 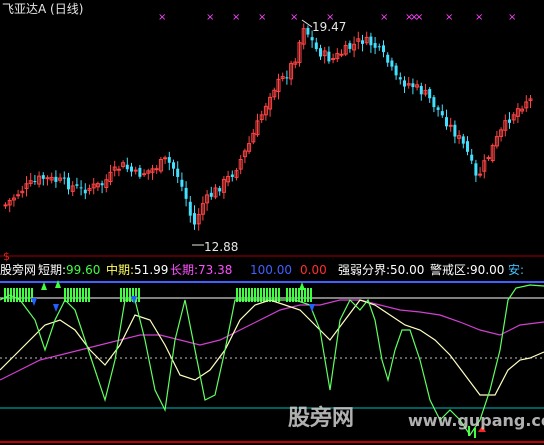 I want to click on indicator-name: 股旁网, so click(x=18, y=270).